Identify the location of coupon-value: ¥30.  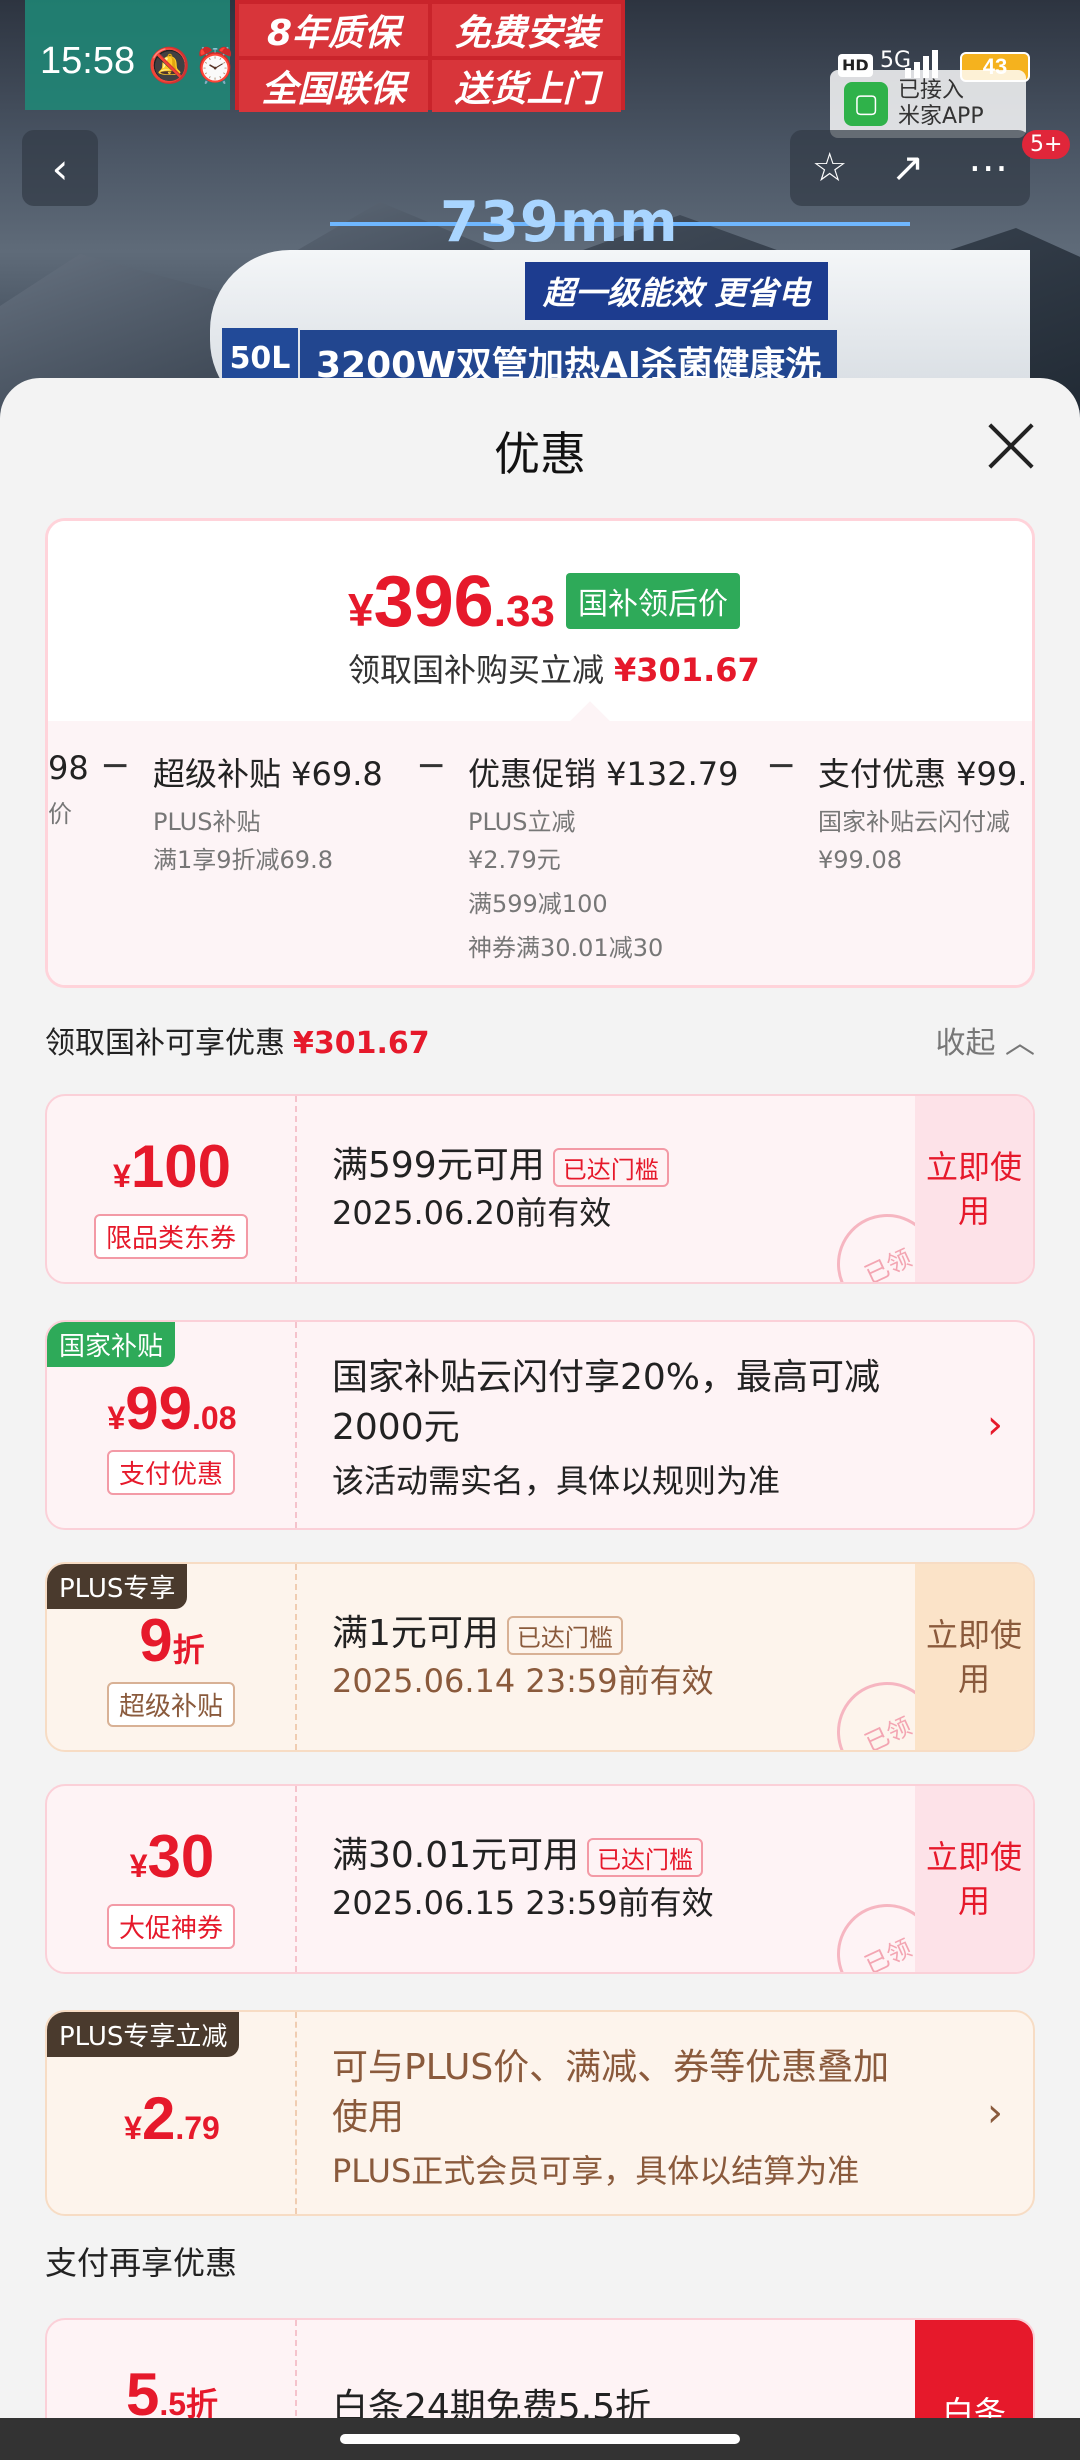
(172, 1856).